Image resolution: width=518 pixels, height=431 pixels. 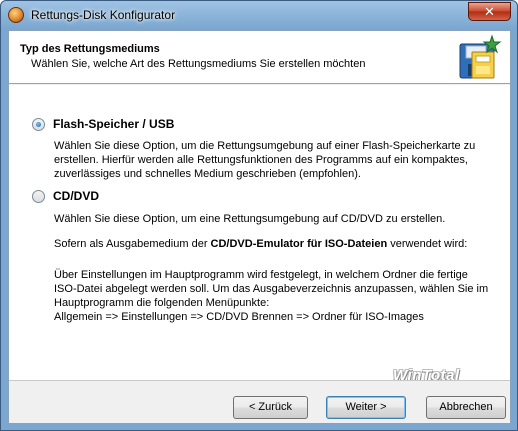 I want to click on cancel-button: Abbrechen, so click(x=466, y=407).